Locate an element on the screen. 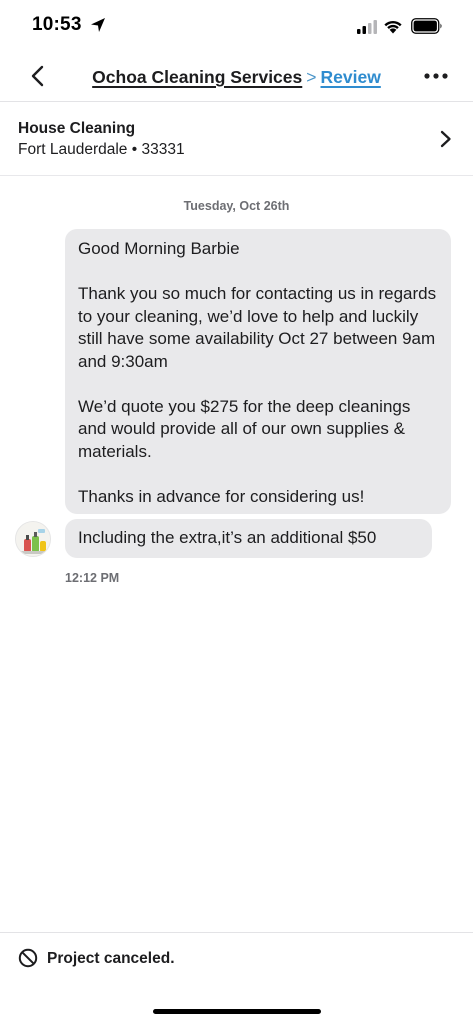  business-name-link: Ochoa Cleaning Services is located at coordinates (197, 77).